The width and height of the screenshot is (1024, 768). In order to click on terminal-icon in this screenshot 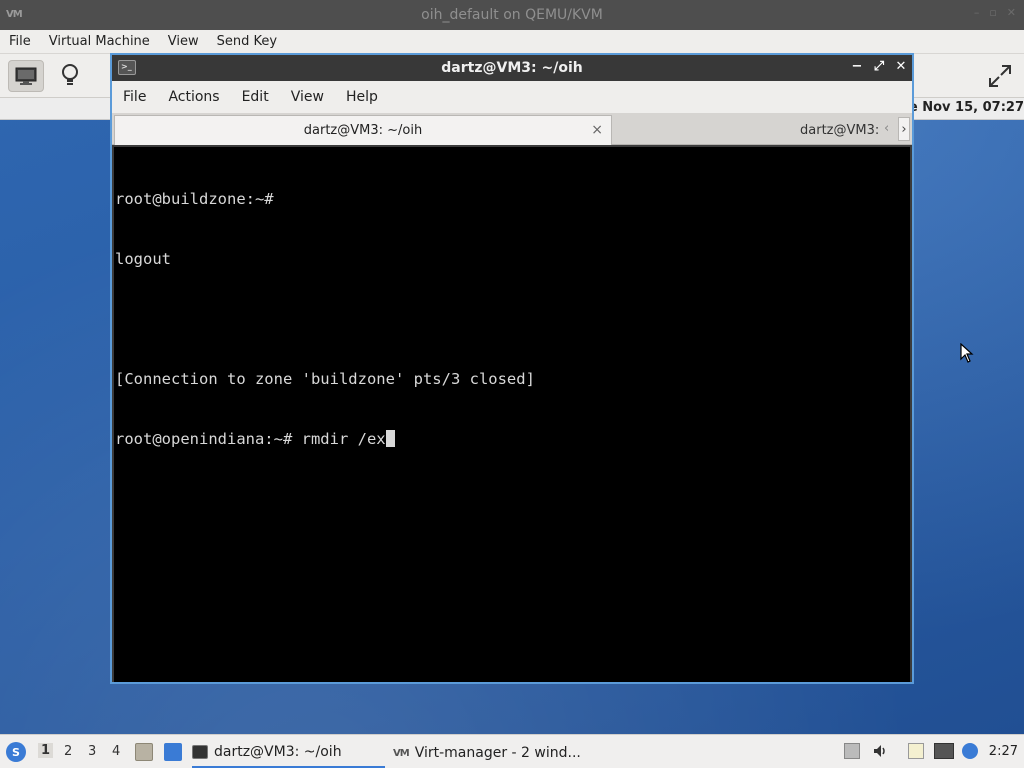, I will do `click(200, 752)`.